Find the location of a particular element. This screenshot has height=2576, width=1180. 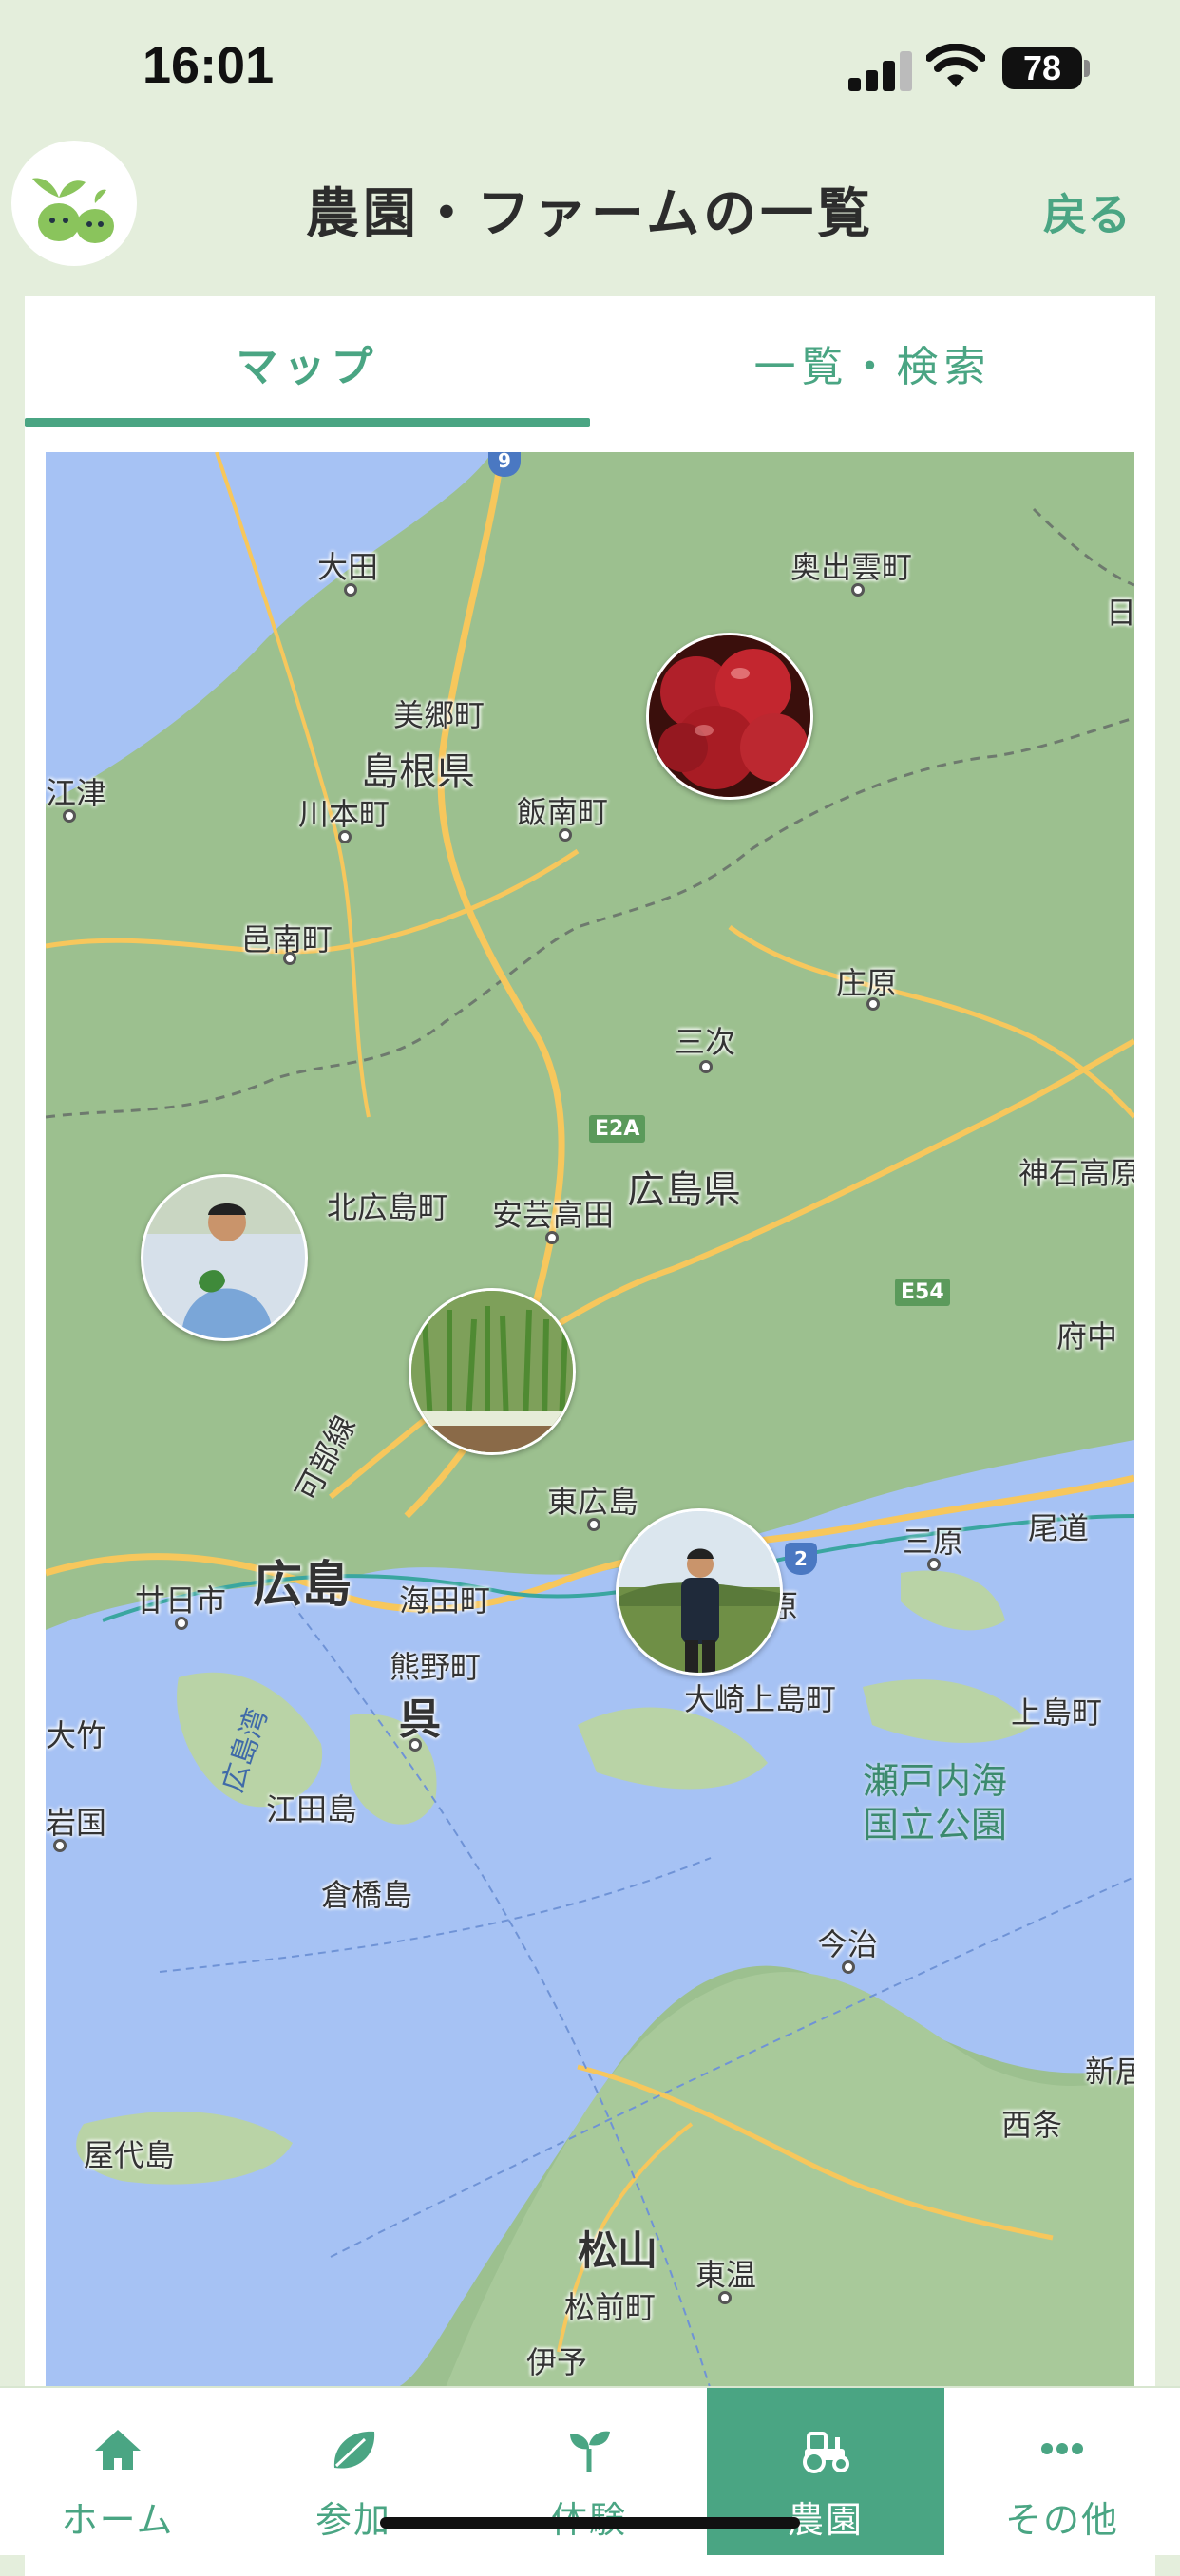

map-label-miyoshi: 三次 is located at coordinates (705, 1042).